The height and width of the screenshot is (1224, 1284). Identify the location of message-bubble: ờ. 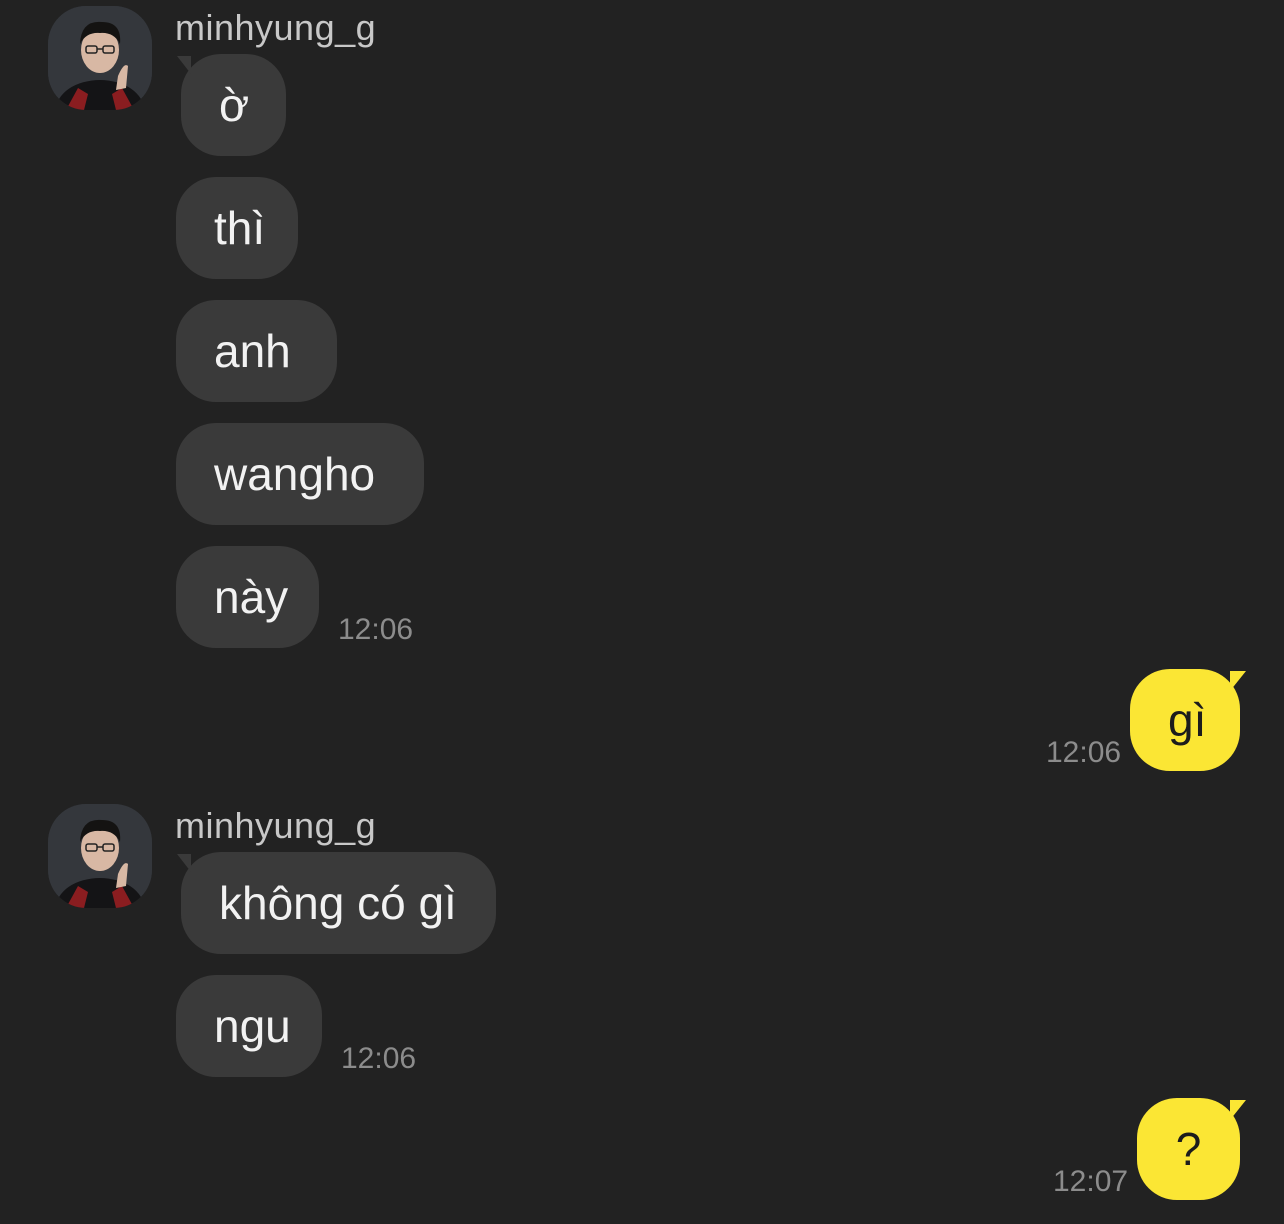
(231, 105).